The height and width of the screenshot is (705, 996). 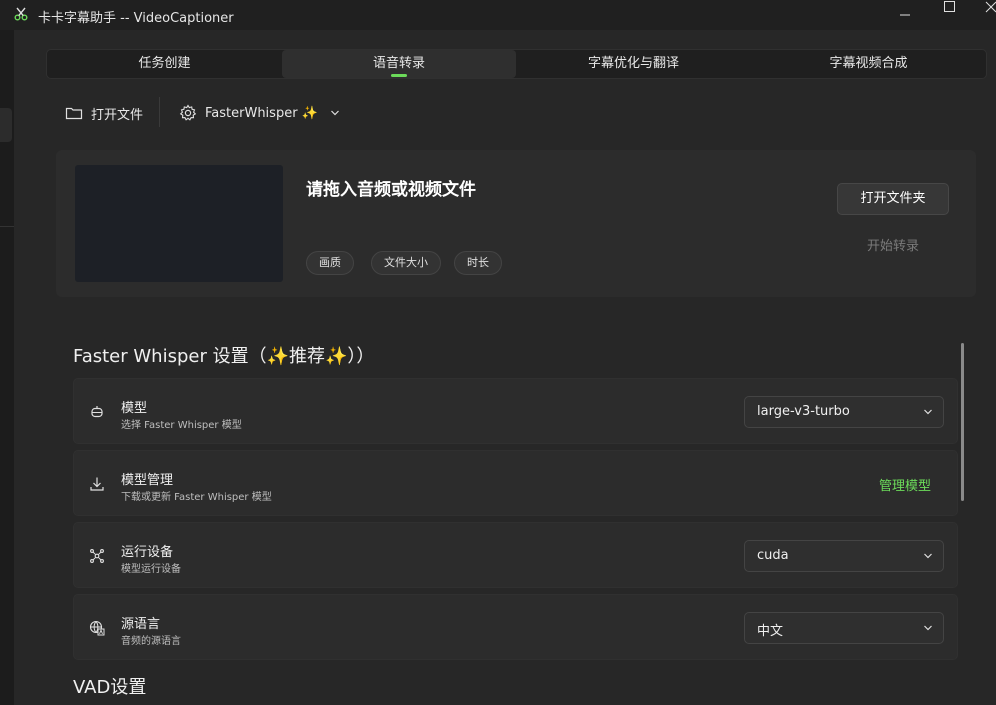 What do you see at coordinates (515, 411) in the screenshot?
I see `setting-row-model: 模型 选择 Faster Whisper 模型 large-v3-turbo` at bounding box center [515, 411].